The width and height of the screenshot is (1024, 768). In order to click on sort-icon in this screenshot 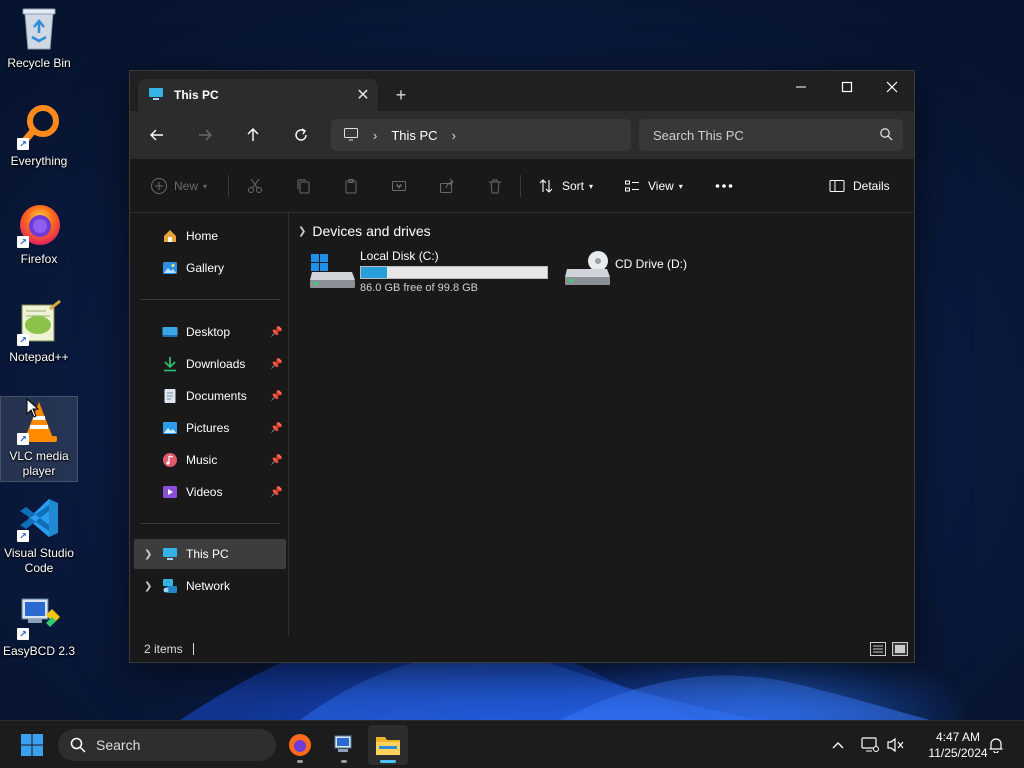, I will do `click(546, 186)`.